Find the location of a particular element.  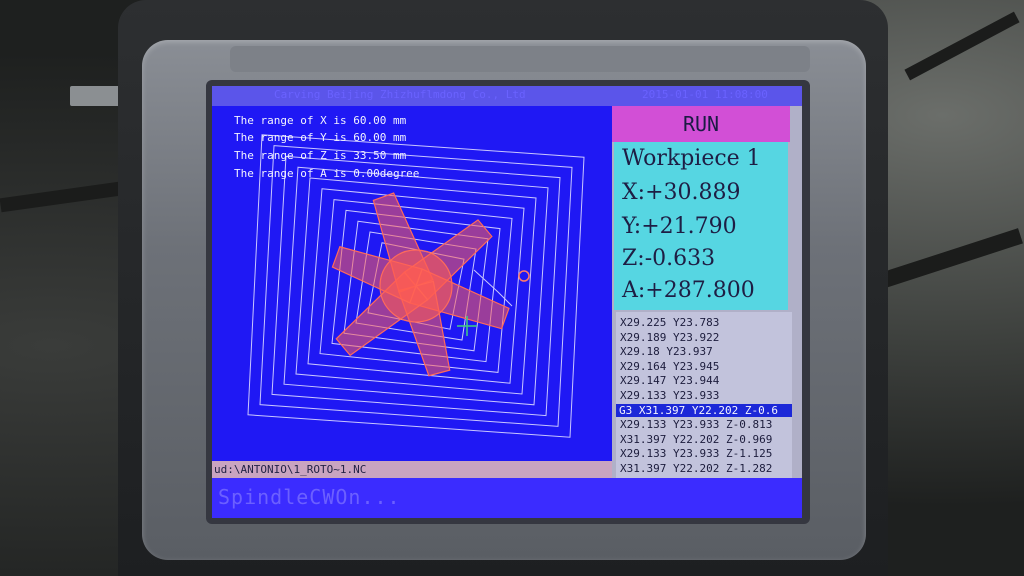

range-a: The range of A is 0.00degree is located at coordinates (327, 173).